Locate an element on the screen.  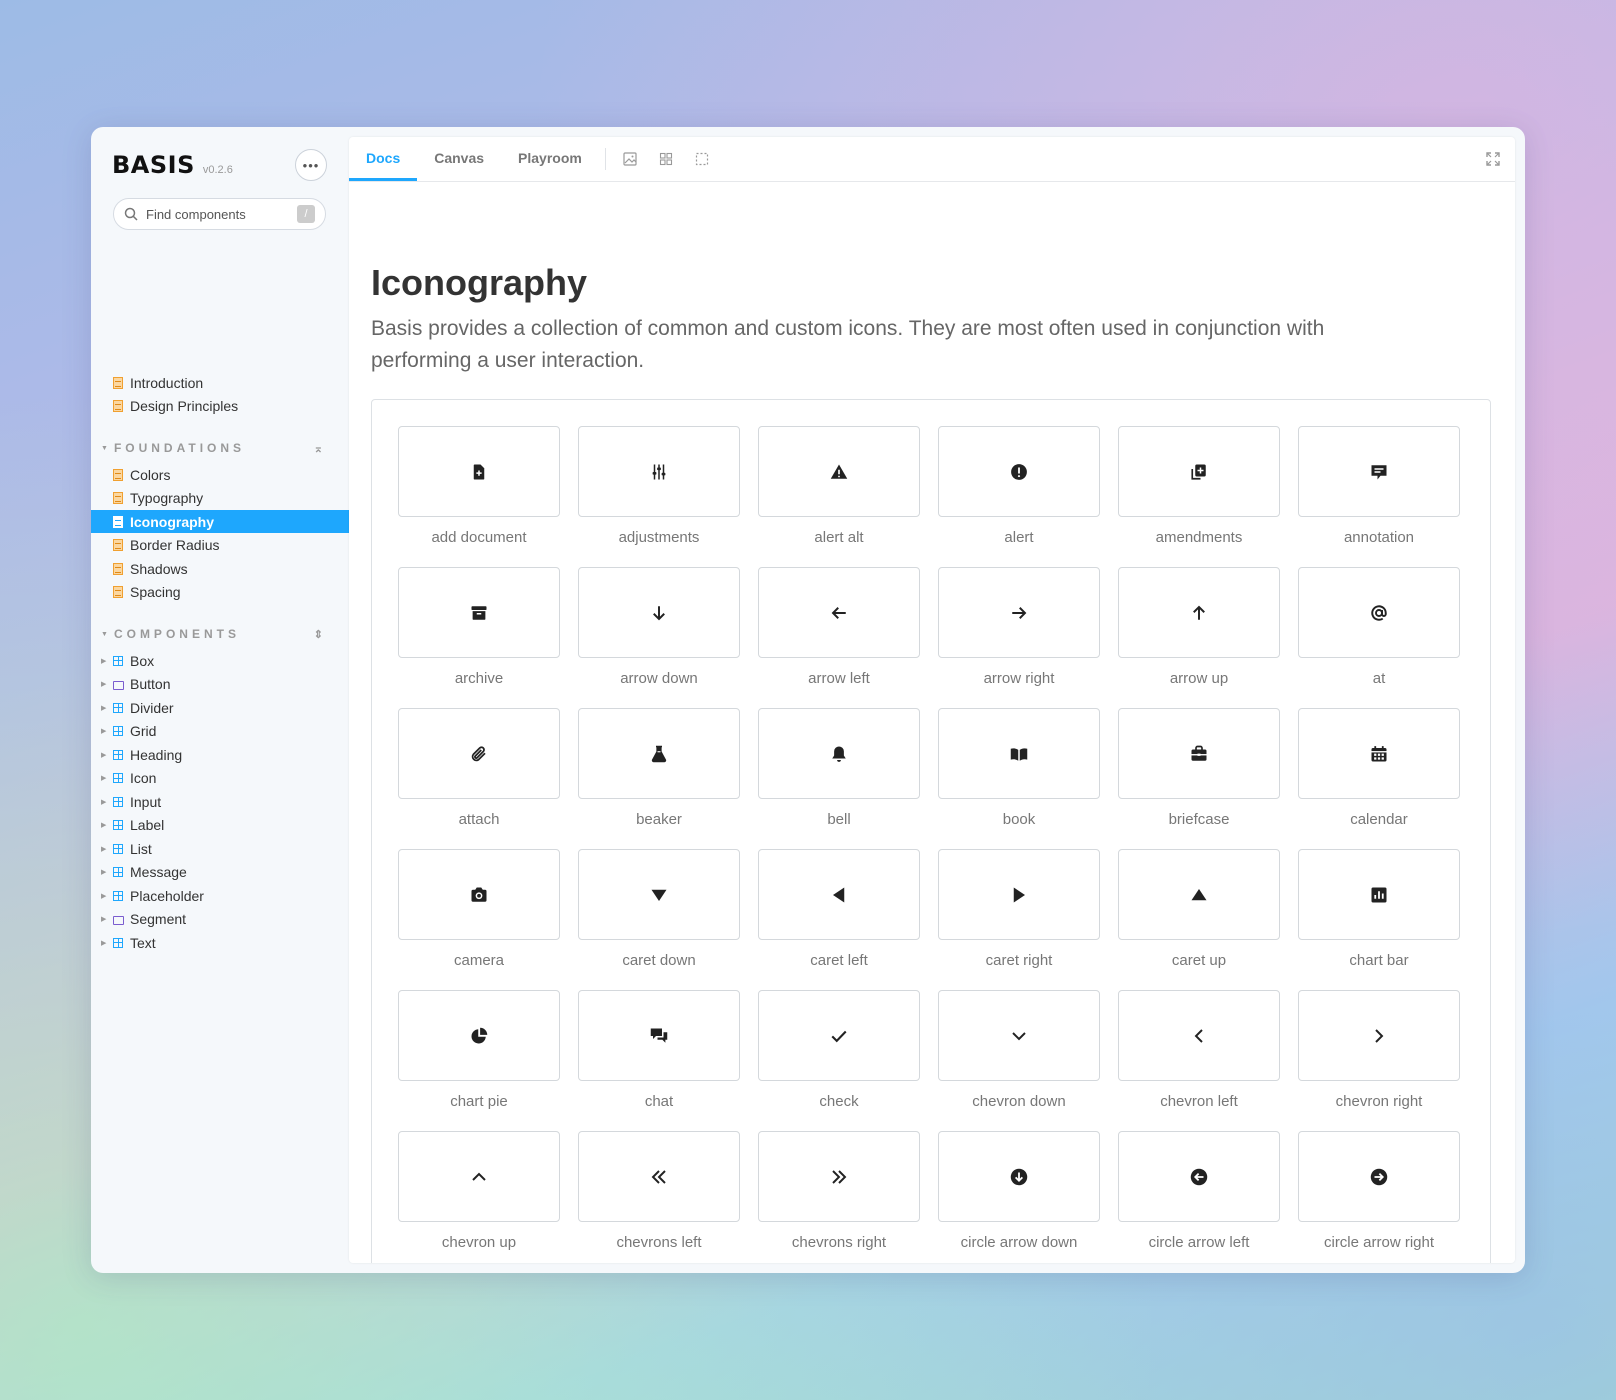
icon-card-chart-pie: chart pie is located at coordinates (479, 1060).